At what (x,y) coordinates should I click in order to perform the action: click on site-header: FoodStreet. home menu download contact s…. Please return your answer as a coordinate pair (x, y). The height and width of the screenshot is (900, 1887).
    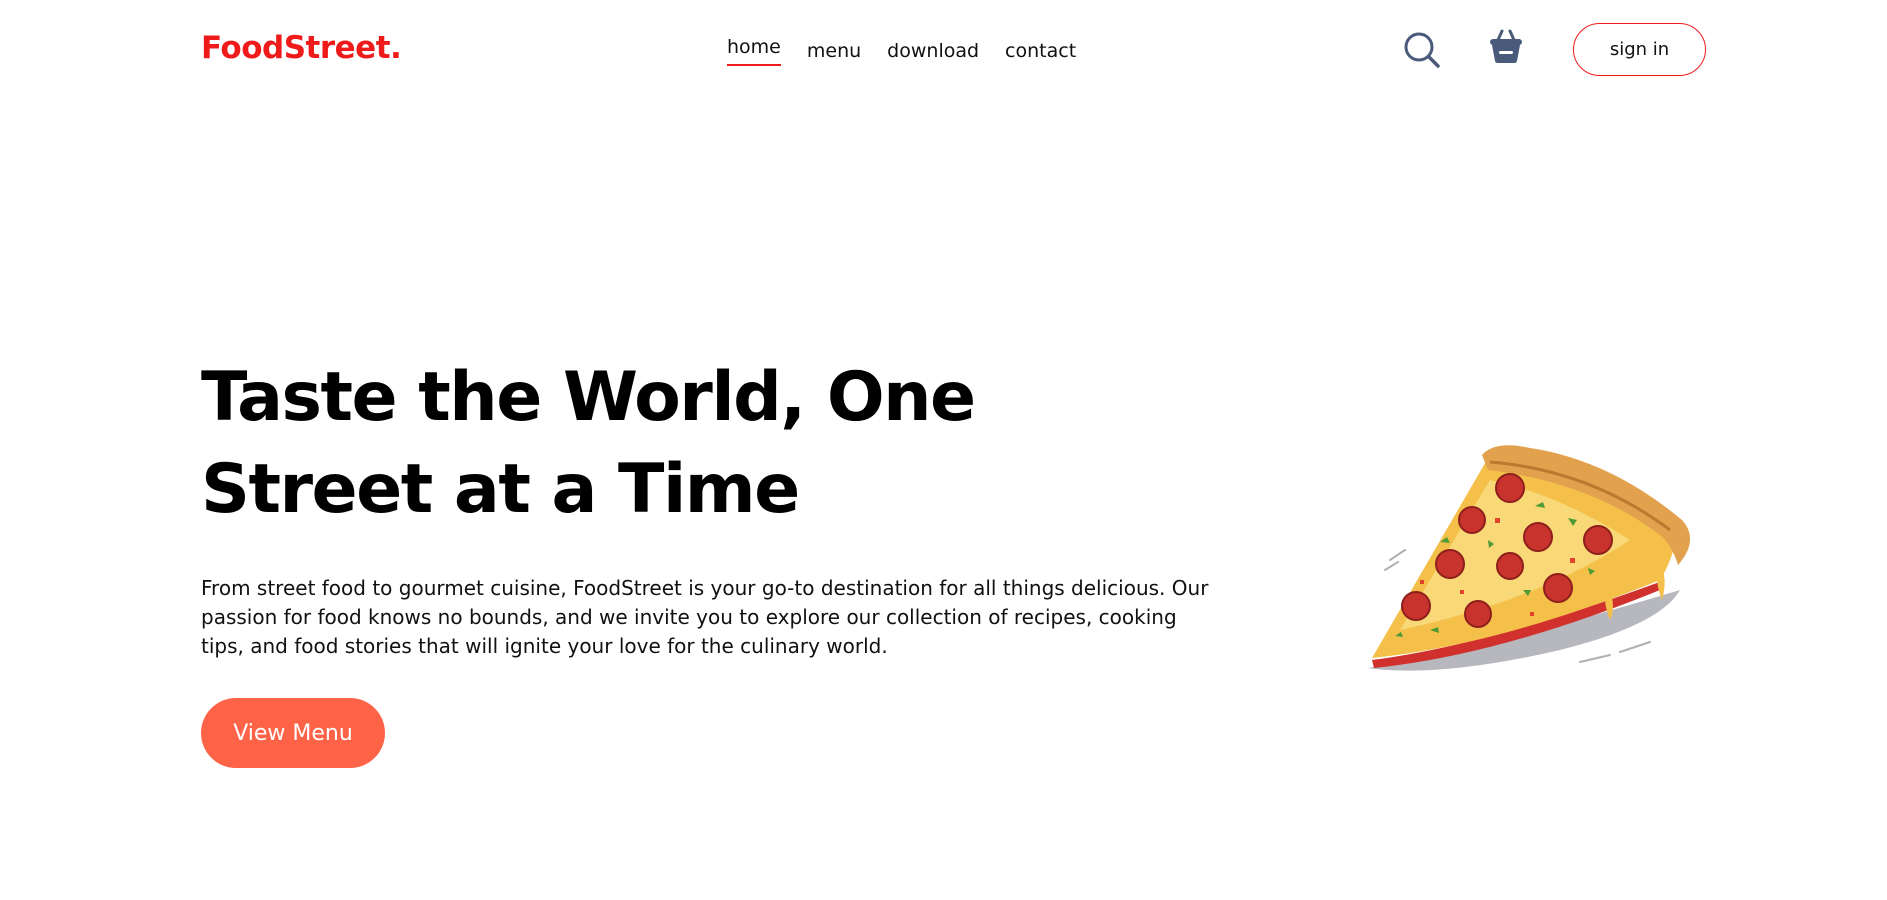
    Looking at the image, I should click on (943, 51).